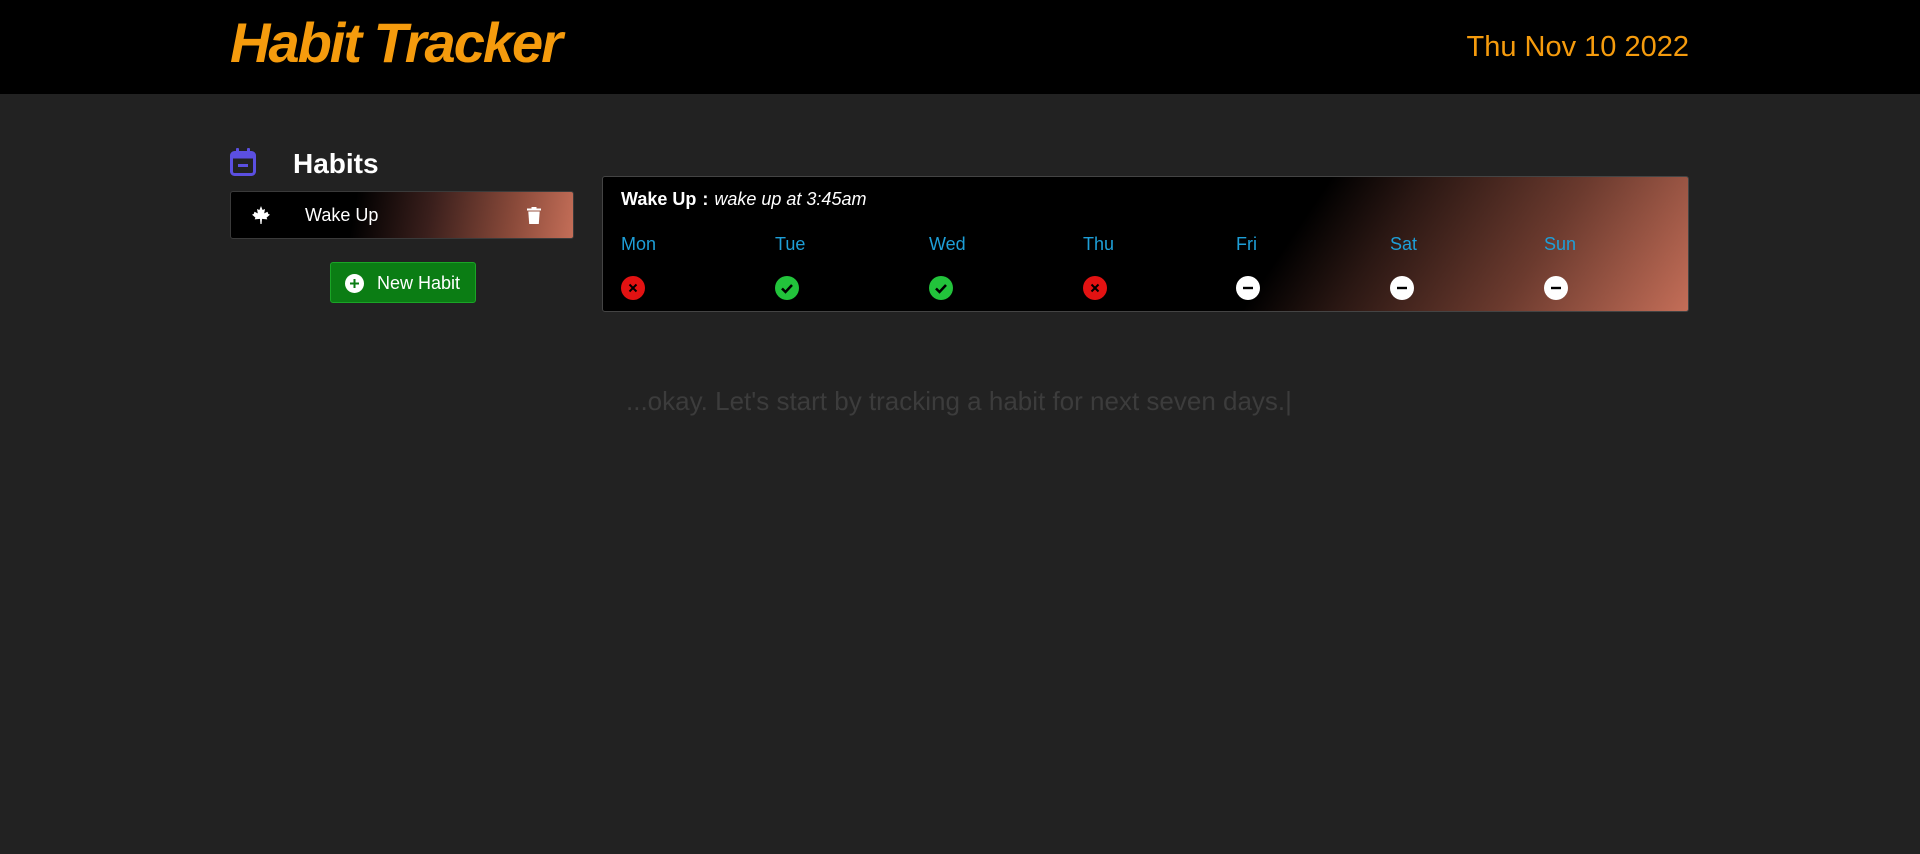  Describe the element at coordinates (261, 215) in the screenshot. I see `maple-leaf-icon` at that location.